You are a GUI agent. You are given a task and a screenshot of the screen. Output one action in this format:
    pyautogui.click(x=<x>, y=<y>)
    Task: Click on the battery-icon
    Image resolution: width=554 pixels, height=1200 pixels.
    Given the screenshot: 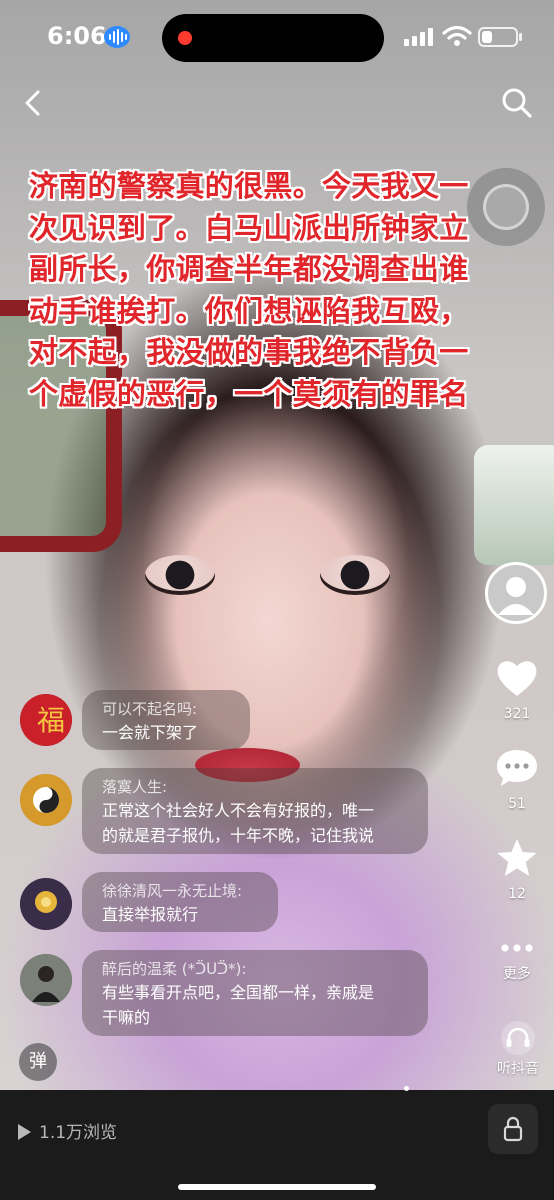 What is the action you would take?
    pyautogui.click(x=498, y=37)
    